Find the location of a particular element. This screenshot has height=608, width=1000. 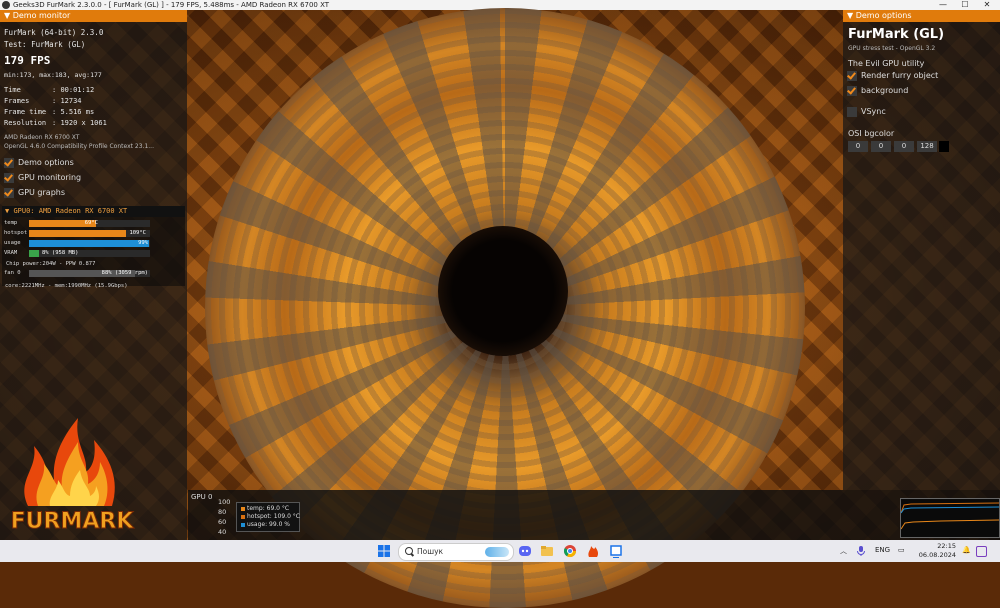

background-toggle: background is located at coordinates (877, 91).